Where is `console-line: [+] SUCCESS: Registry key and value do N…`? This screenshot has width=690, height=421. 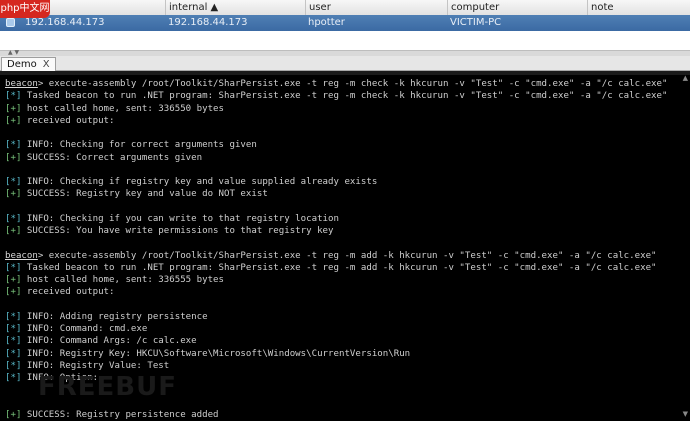
console-line: [+] SUCCESS: Registry key and value do N… is located at coordinates (347, 194).